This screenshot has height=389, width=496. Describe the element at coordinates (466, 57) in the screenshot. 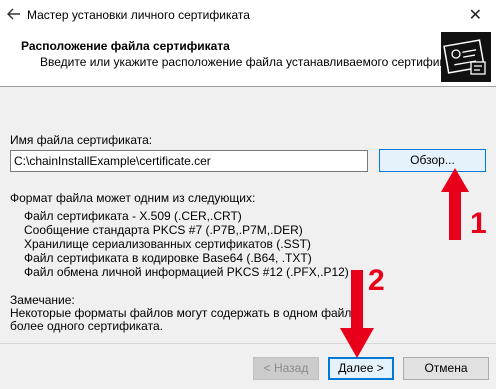

I see `certificate-icon` at that location.